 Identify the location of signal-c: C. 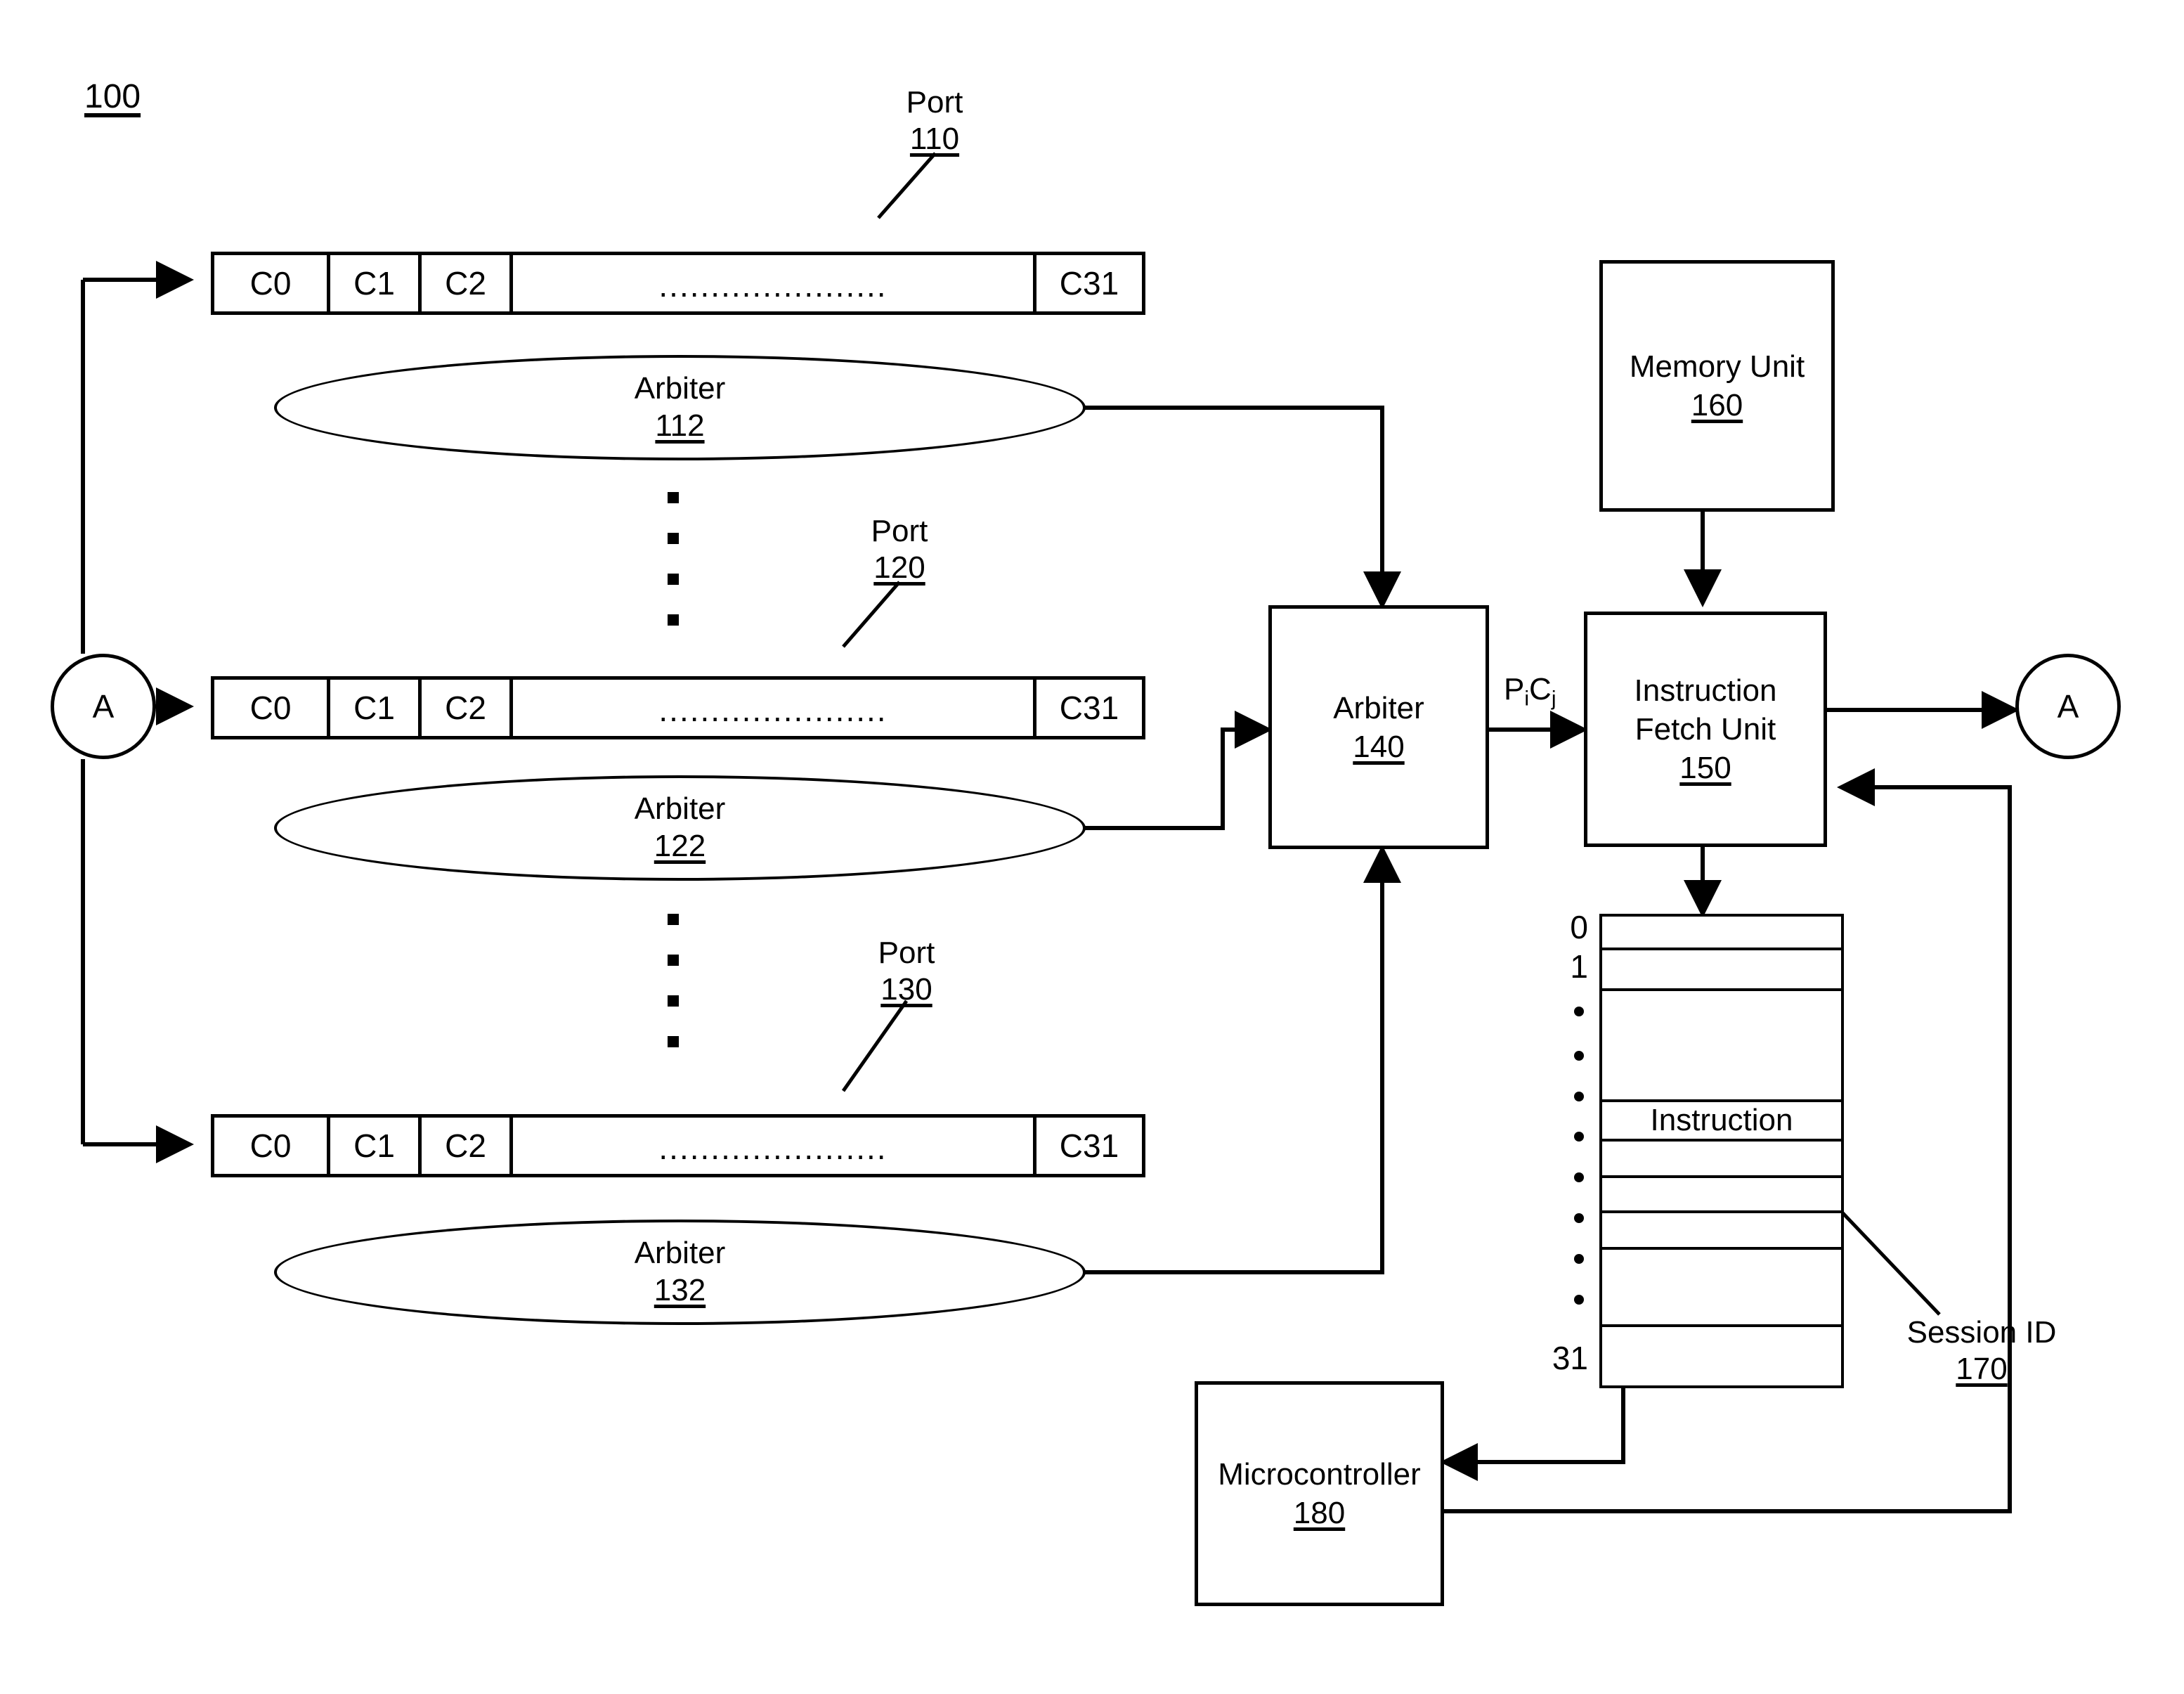
(1540, 689).